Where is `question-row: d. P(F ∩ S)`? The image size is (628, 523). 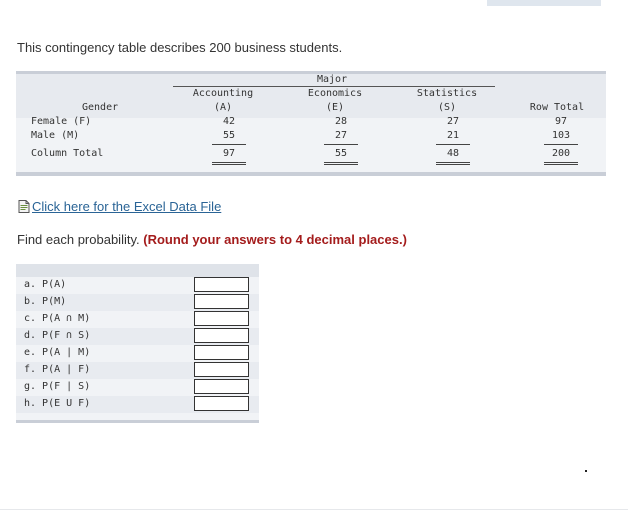 question-row: d. P(F ∩ S) is located at coordinates (137, 336).